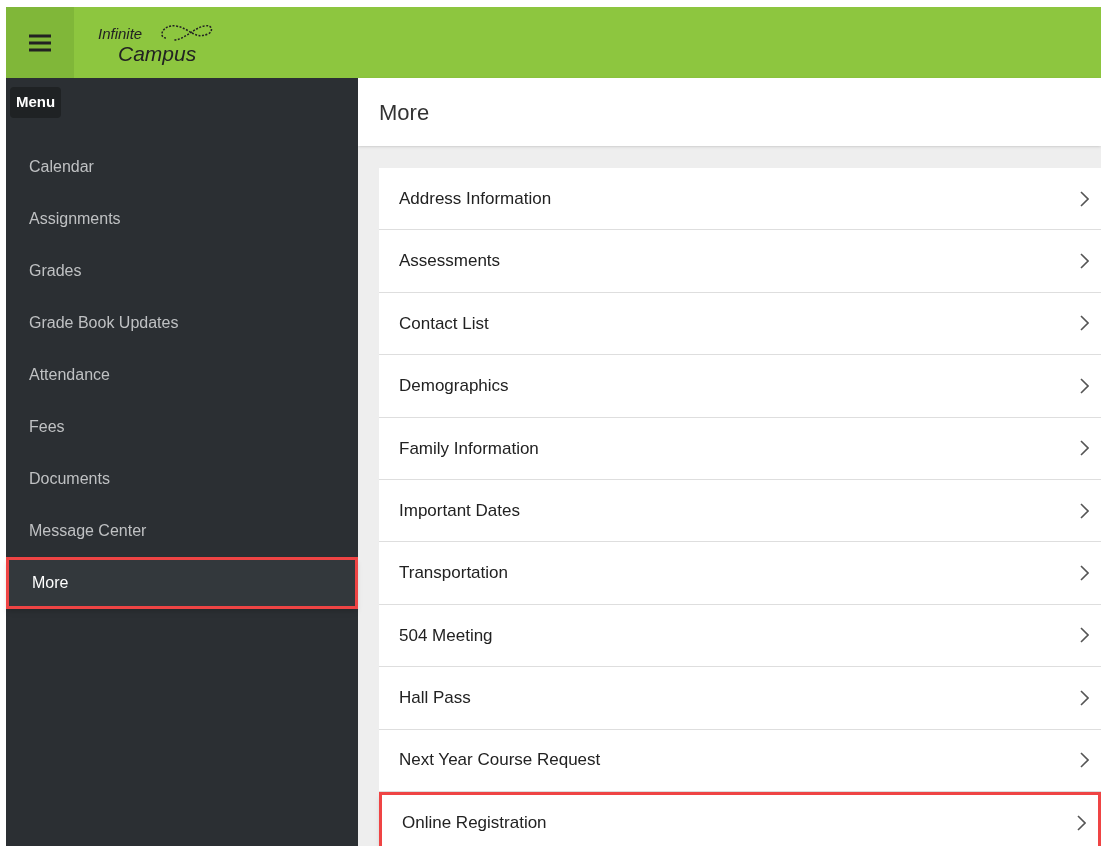 This screenshot has width=1101, height=846. What do you see at coordinates (182, 323) in the screenshot?
I see `sidebar-item: Grade Book Updates` at bounding box center [182, 323].